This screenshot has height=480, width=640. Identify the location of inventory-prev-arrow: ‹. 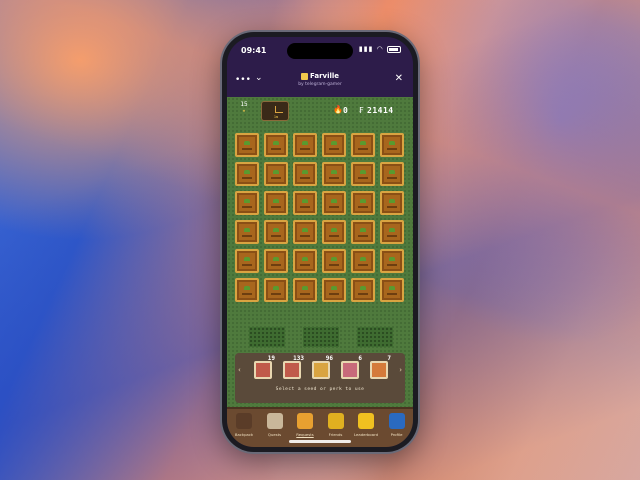
(239, 370).